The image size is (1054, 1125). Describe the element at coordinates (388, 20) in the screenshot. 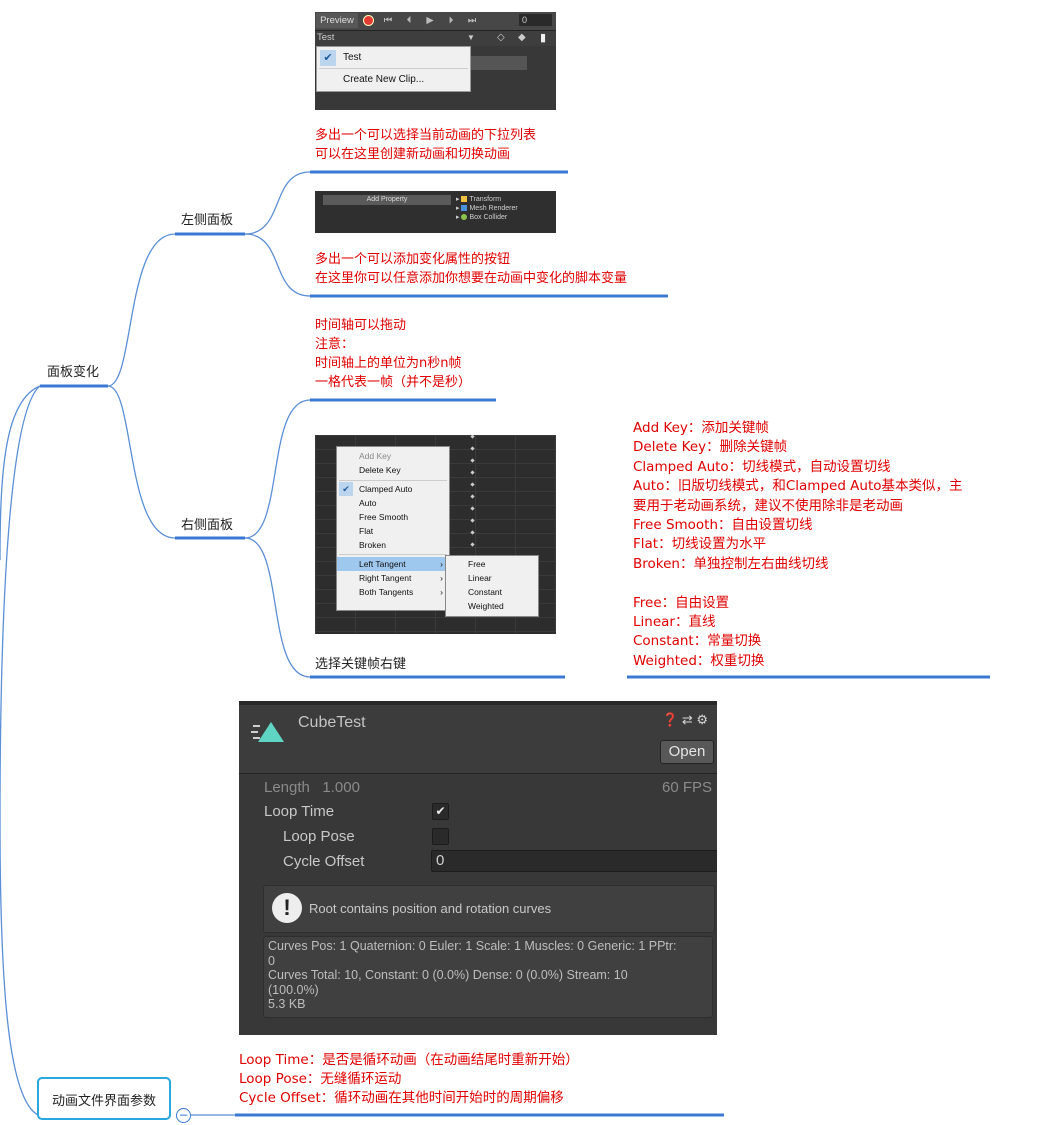

I see `first-key-icon: ⏮` at that location.